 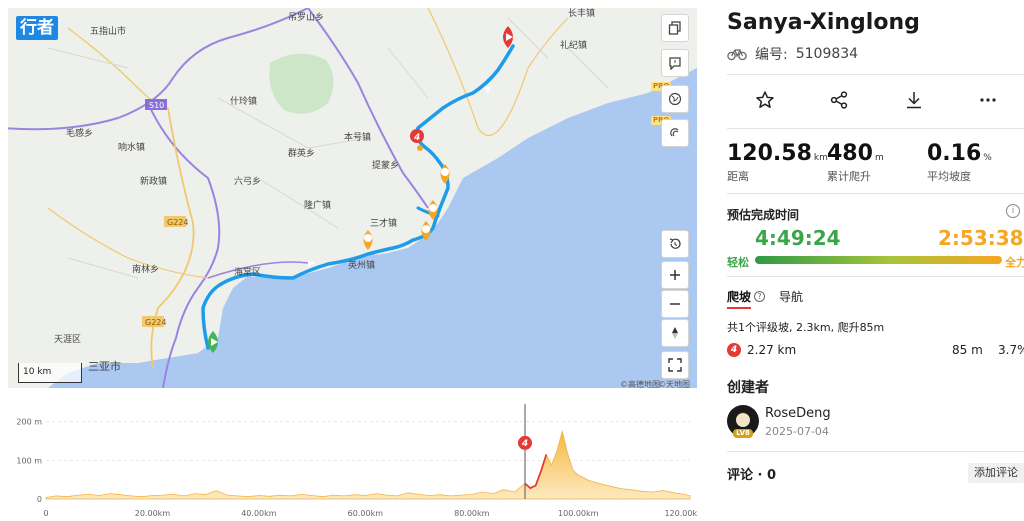 I want to click on more-button, so click(x=988, y=100).